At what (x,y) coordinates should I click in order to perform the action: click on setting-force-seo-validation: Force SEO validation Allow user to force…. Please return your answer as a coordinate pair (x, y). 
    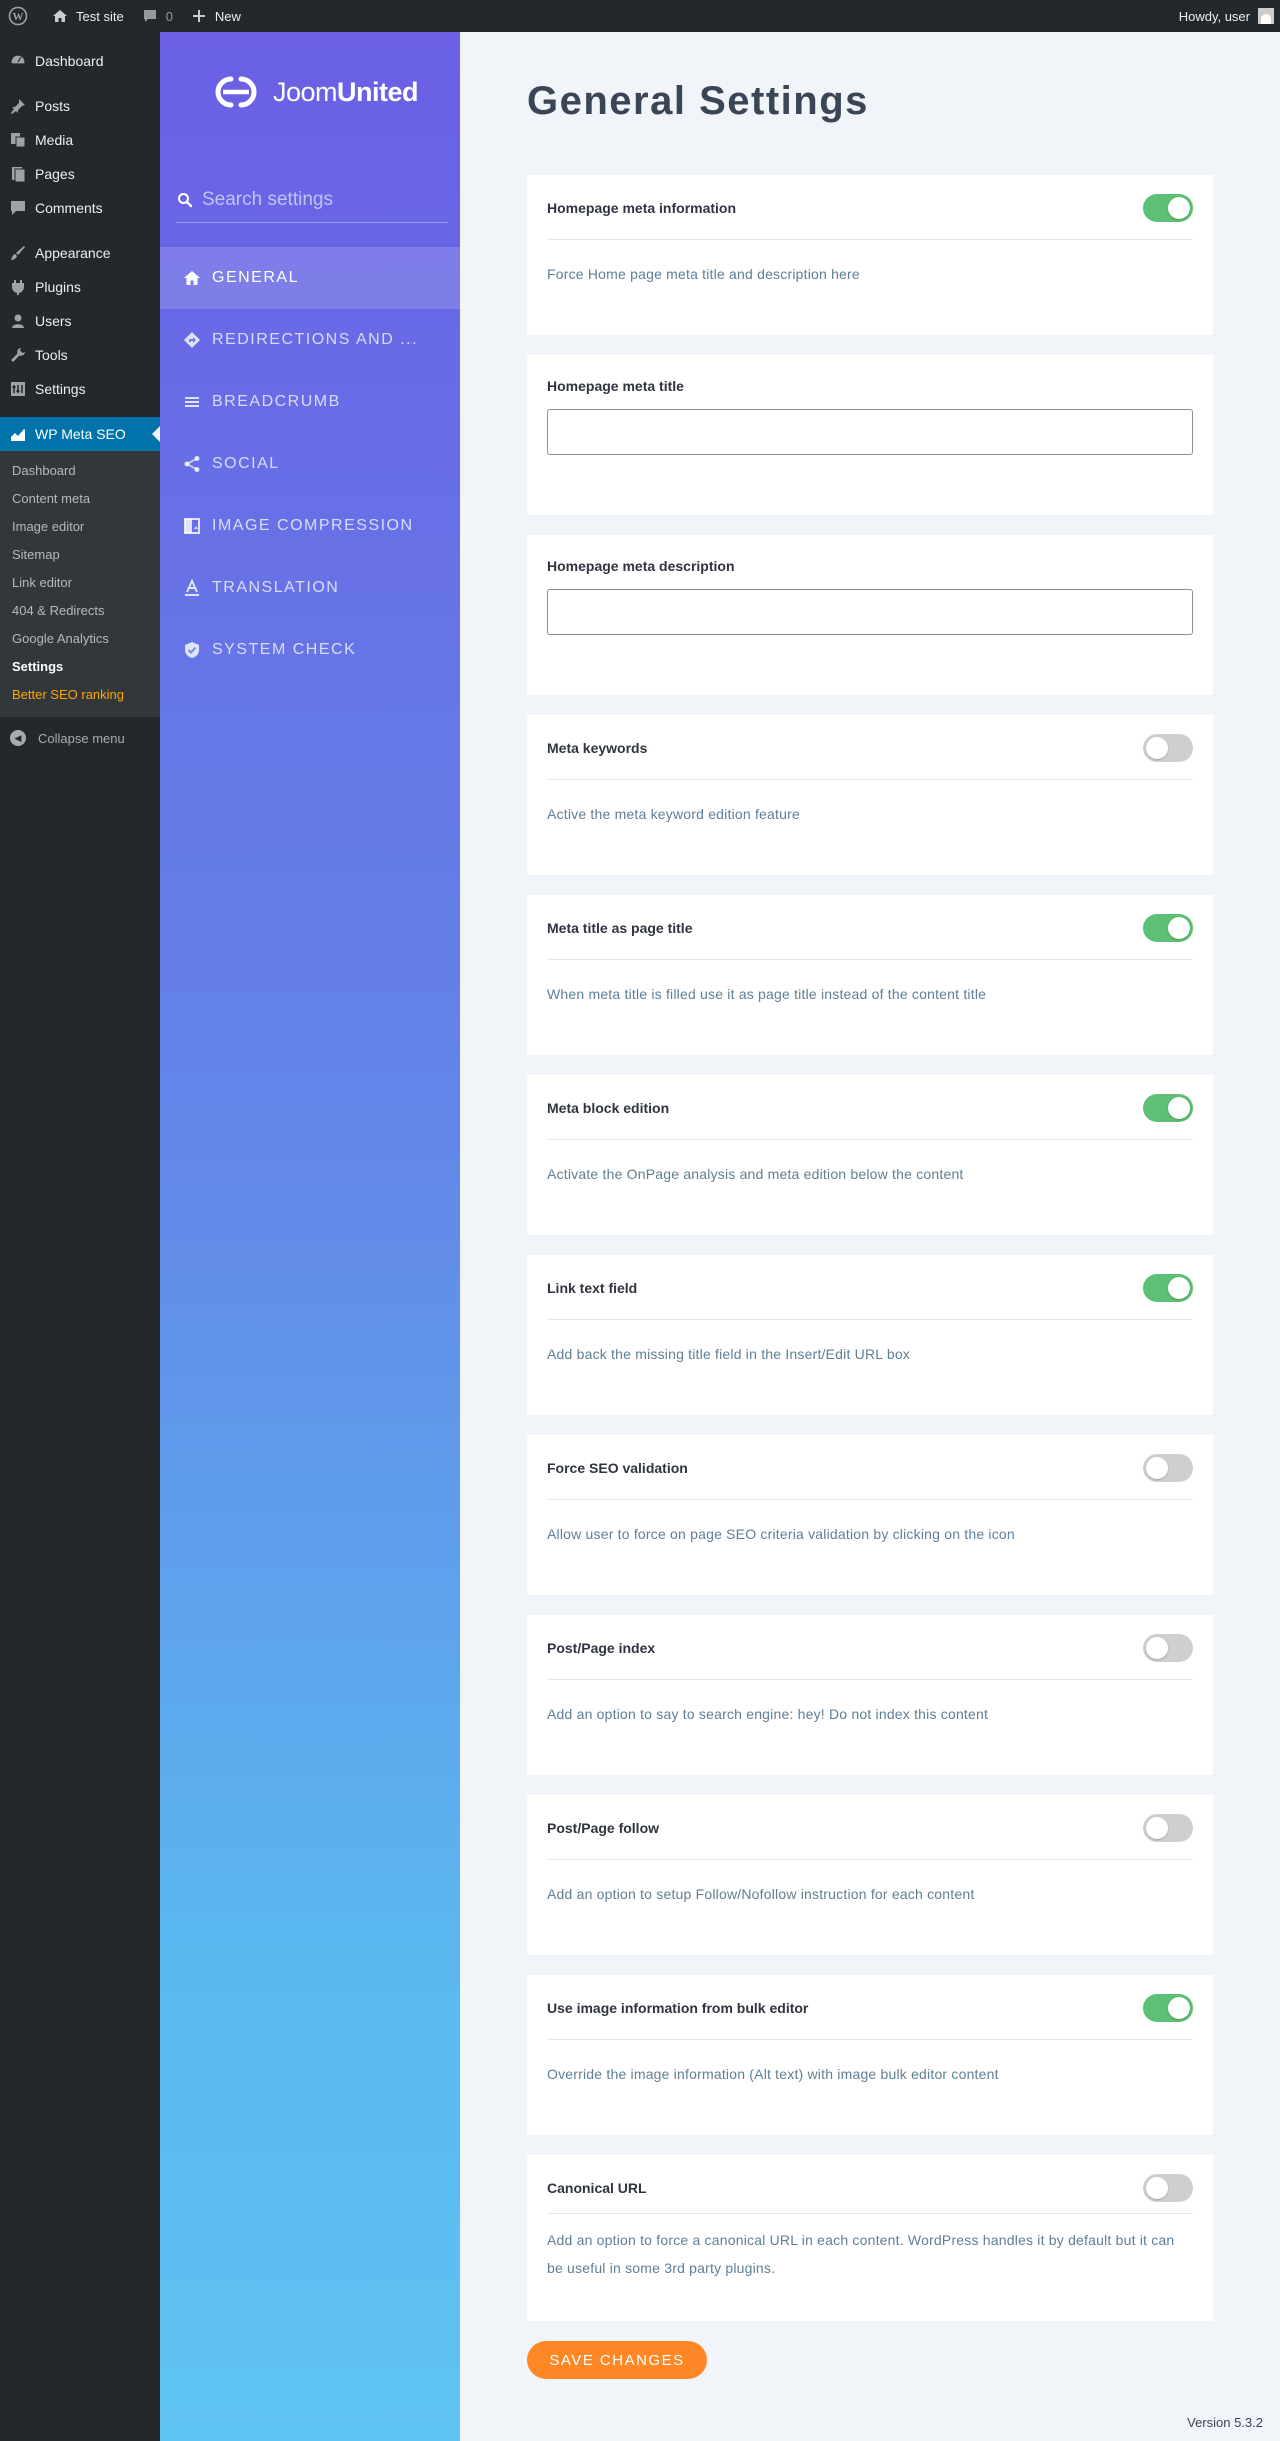
    Looking at the image, I should click on (870, 1515).